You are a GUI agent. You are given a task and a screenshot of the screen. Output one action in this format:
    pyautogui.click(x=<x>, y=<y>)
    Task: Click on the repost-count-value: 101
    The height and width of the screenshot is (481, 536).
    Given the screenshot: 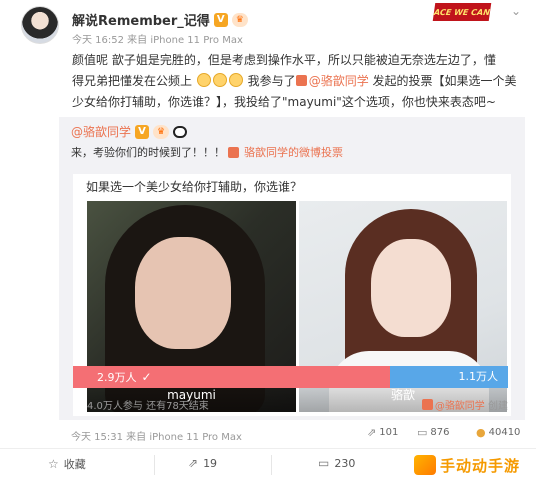 What is the action you would take?
    pyautogui.click(x=389, y=432)
    